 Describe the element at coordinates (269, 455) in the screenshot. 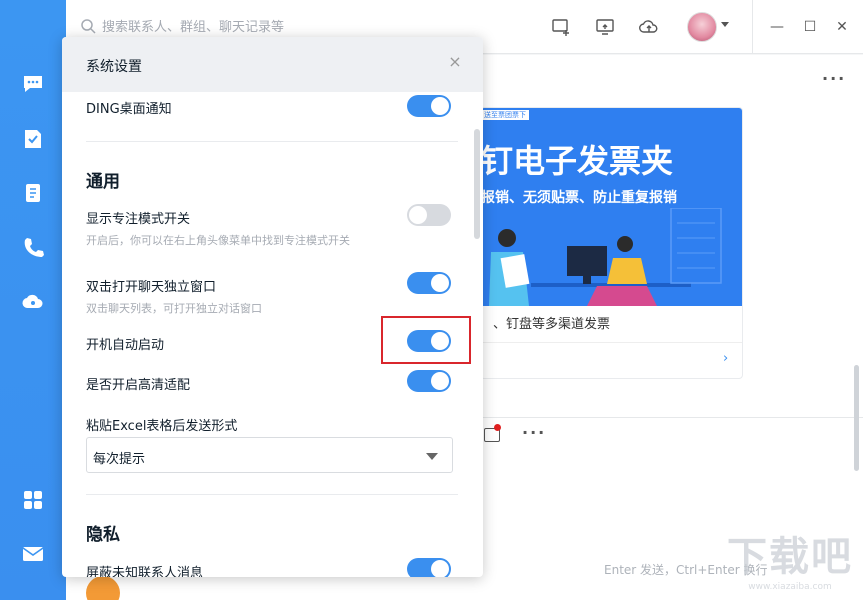

I see `excel-paste-select: 每次提示` at that location.